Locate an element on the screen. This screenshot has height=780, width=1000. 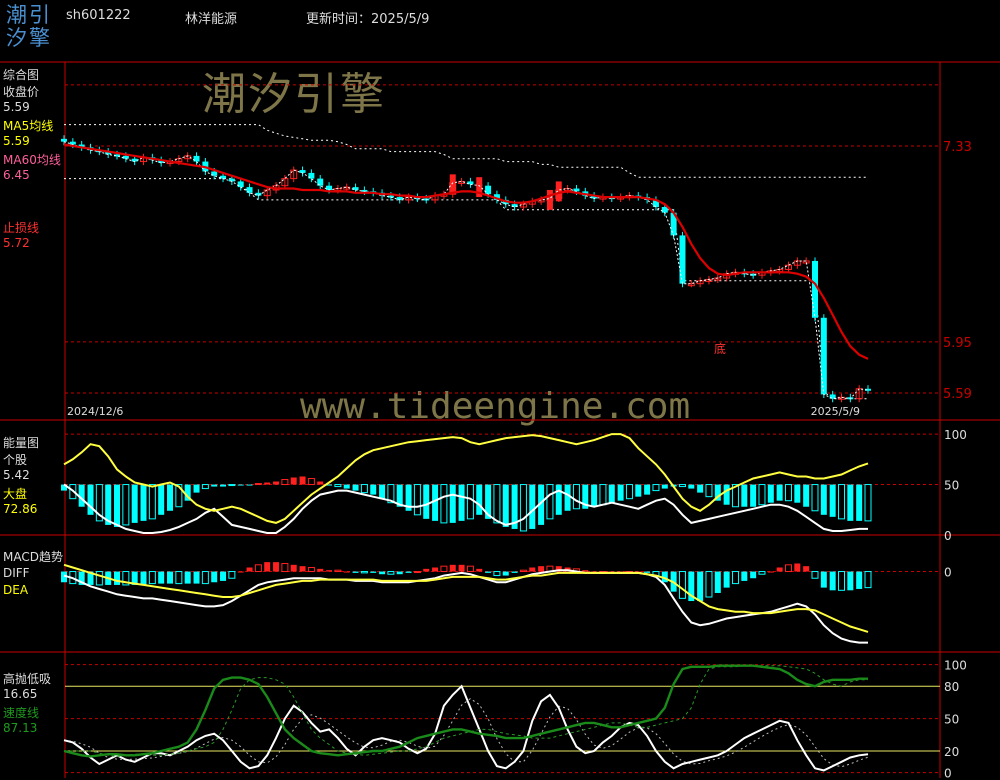
gaopao-line is located at coordinates (466, 728).